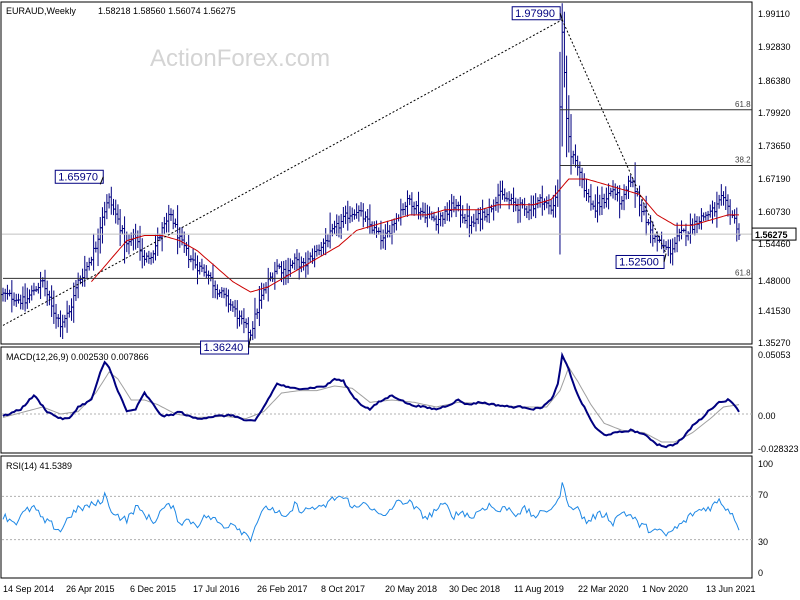 Image resolution: width=800 pixels, height=600 pixels. What do you see at coordinates (539, 589) in the screenshot?
I see `time-tick-label: 11 Aug 2019` at bounding box center [539, 589].